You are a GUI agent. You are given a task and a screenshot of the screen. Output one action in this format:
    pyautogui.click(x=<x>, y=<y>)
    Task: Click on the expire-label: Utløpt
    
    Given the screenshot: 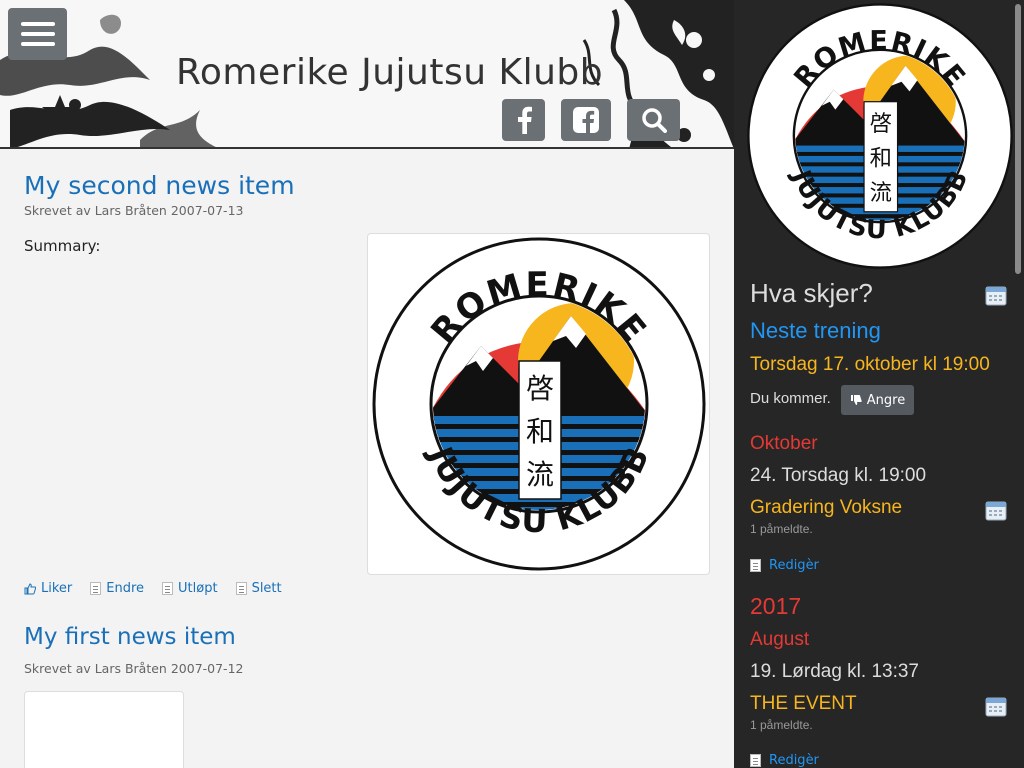 What is the action you would take?
    pyautogui.click(x=198, y=588)
    